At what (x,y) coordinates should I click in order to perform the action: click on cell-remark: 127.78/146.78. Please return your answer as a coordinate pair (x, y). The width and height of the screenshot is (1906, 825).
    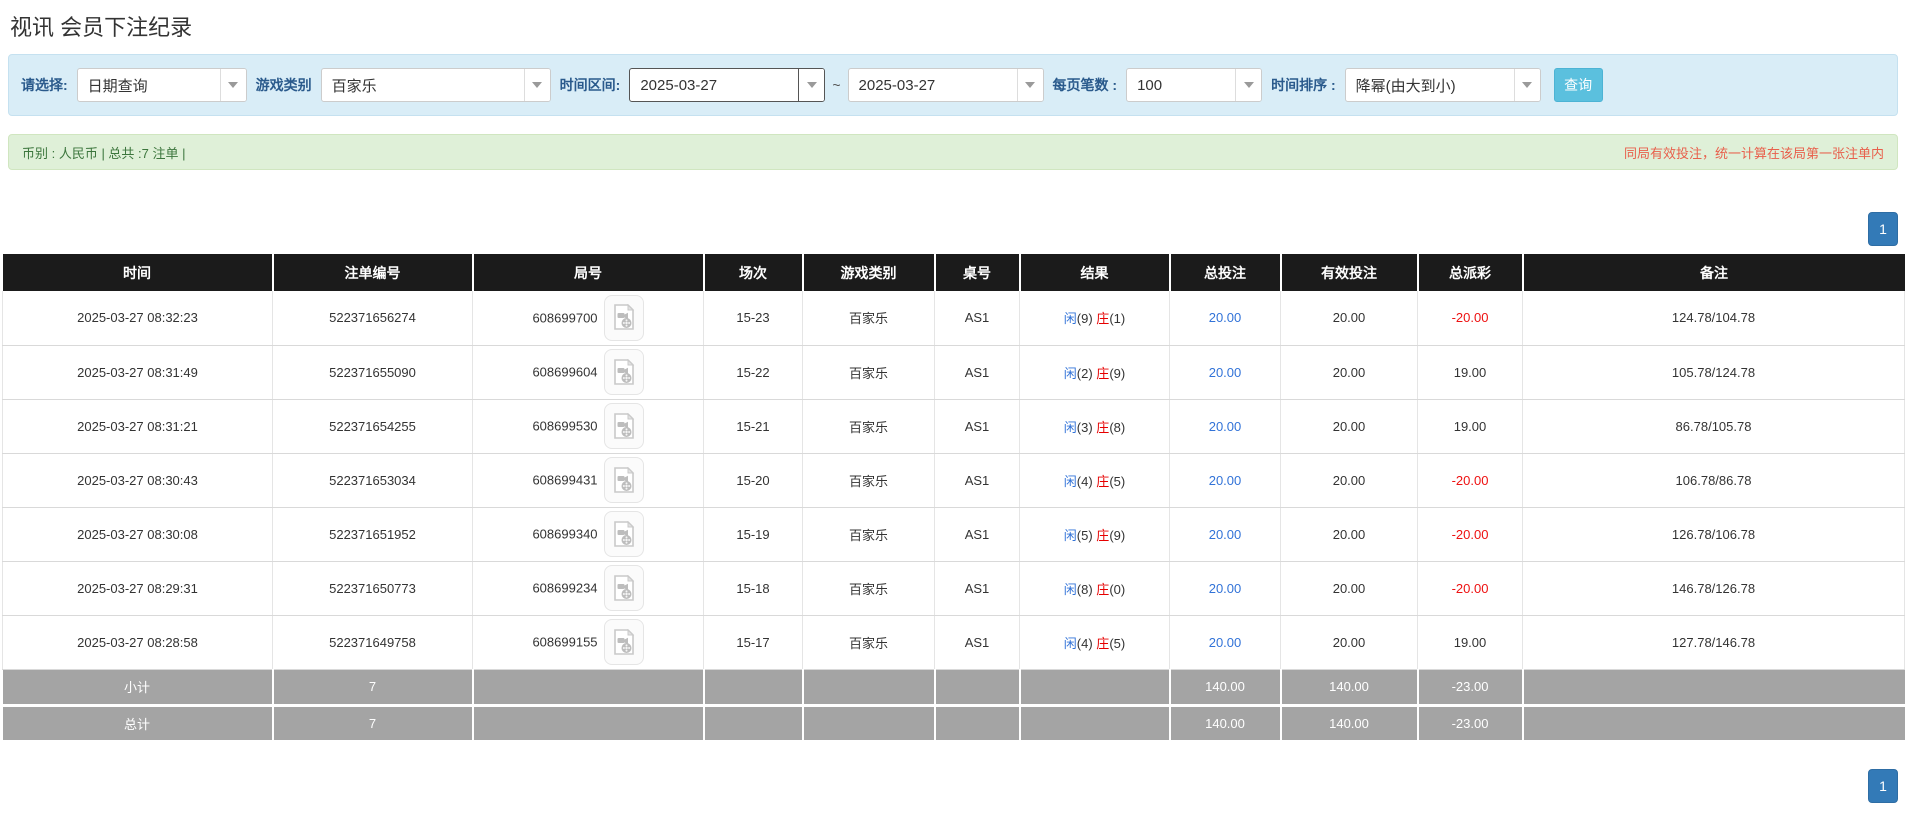
    Looking at the image, I should click on (1713, 642).